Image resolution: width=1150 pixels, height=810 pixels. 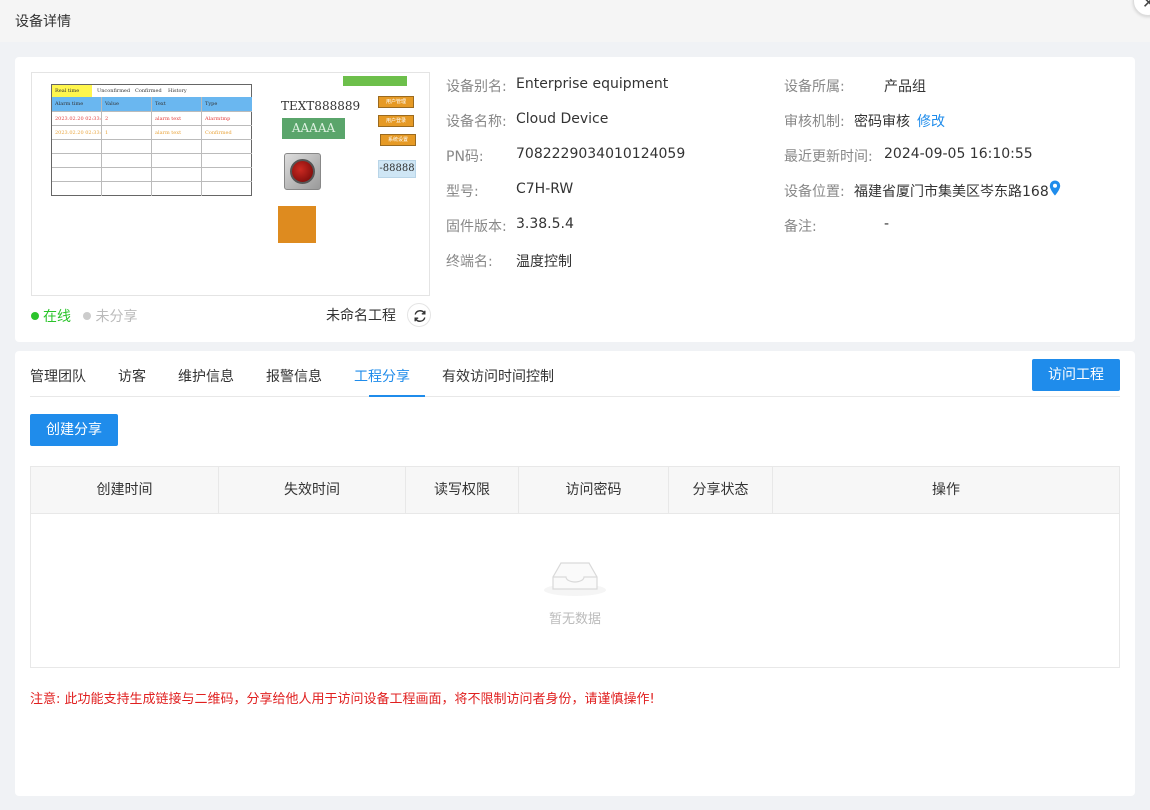 I want to click on table-header: 创建时间 失效时间 读写权限 访问密码 分享状态 操作, so click(x=575, y=490).